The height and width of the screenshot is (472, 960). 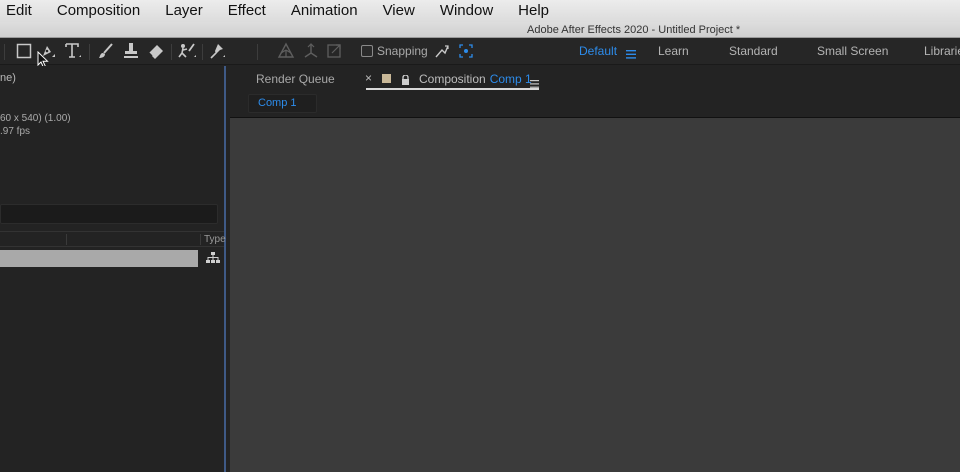 I want to click on rectangle-tool-icon, so click(x=24, y=51).